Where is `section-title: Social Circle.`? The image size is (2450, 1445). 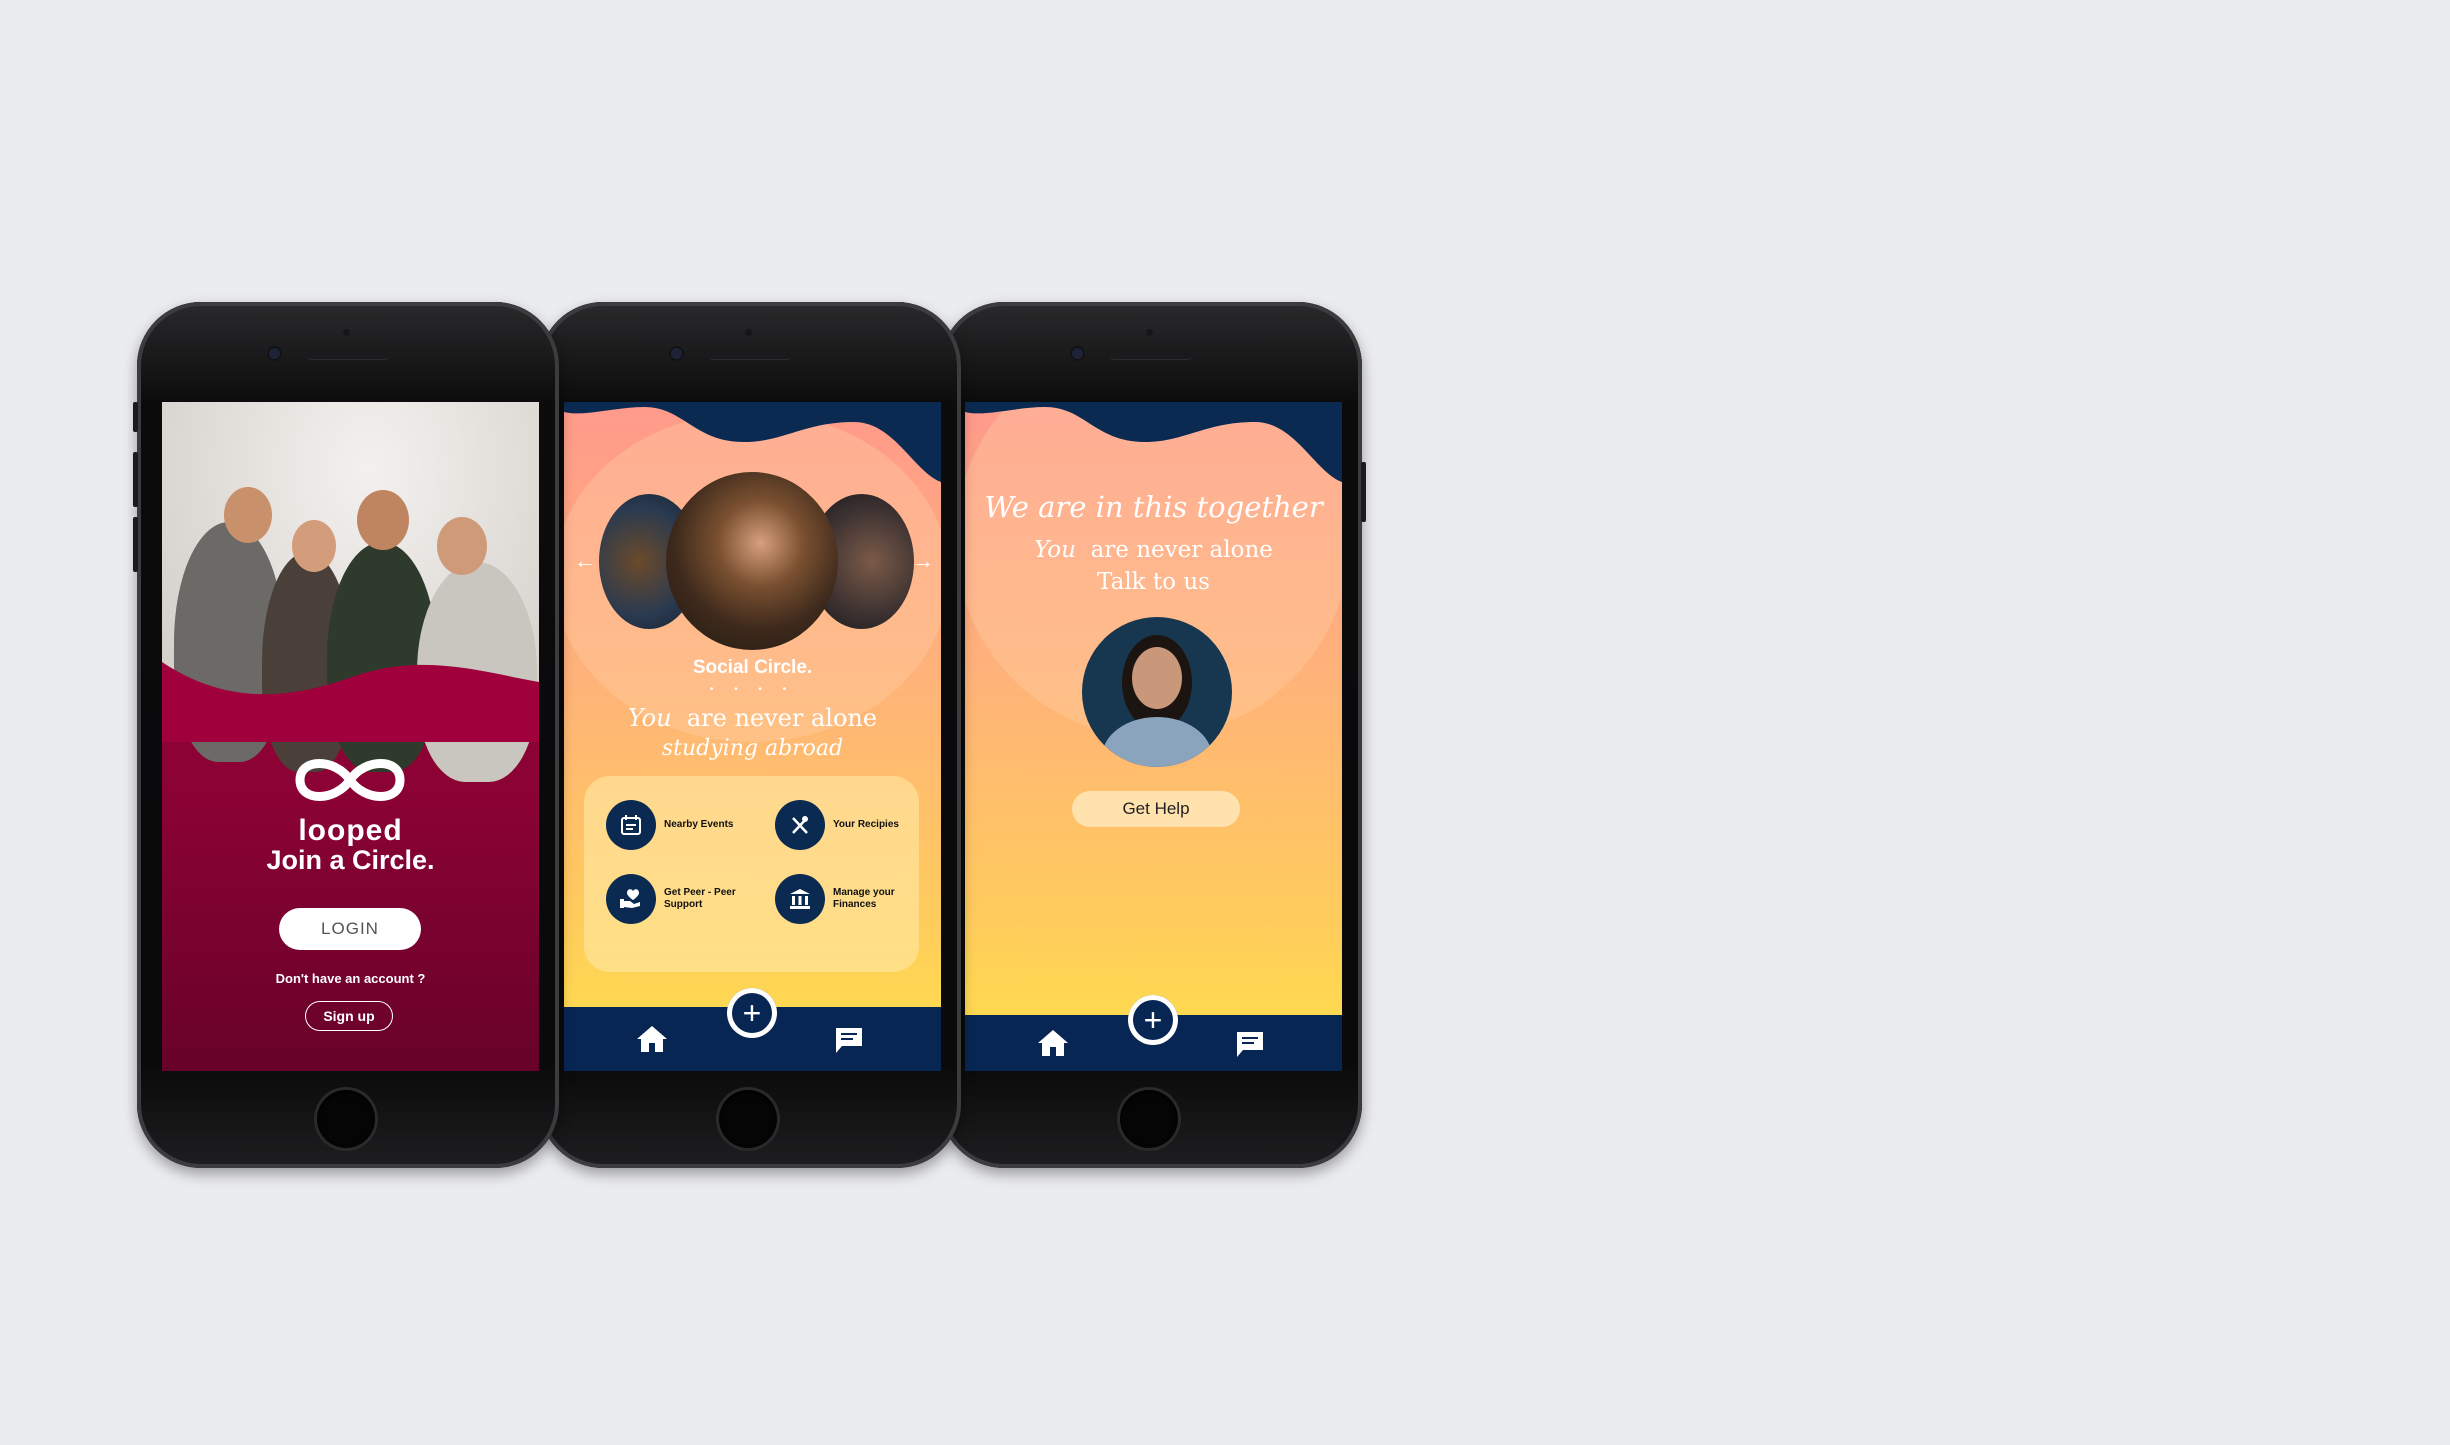 section-title: Social Circle. is located at coordinates (752, 667).